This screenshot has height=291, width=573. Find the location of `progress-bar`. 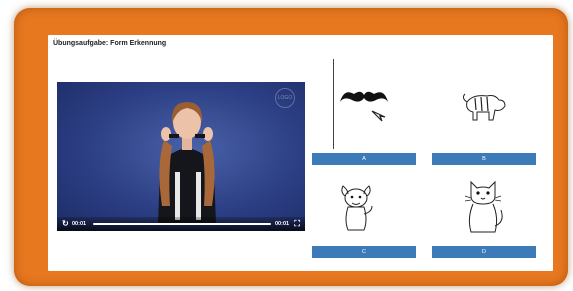

progress-bar is located at coordinates (182, 224).